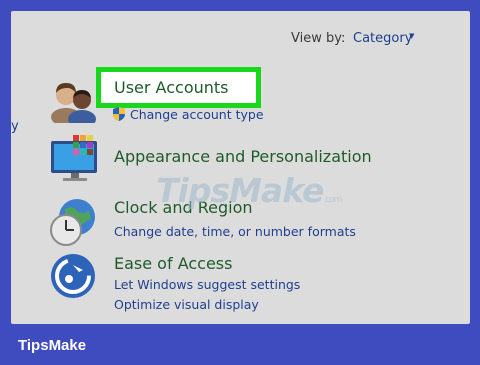 This screenshot has width=480, height=365. I want to click on sidebar-edge-text: y, so click(15, 126).